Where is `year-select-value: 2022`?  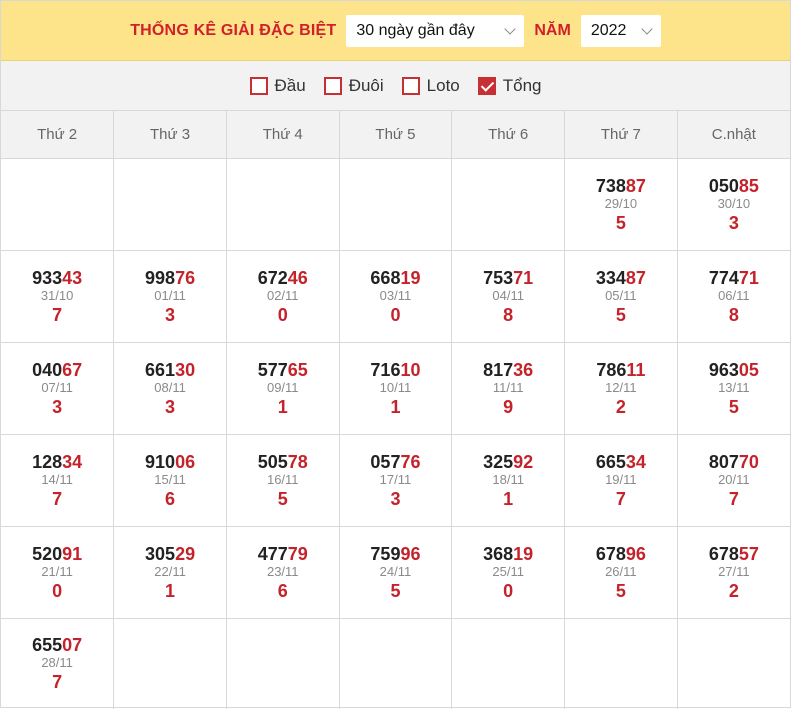 year-select-value: 2022 is located at coordinates (609, 31).